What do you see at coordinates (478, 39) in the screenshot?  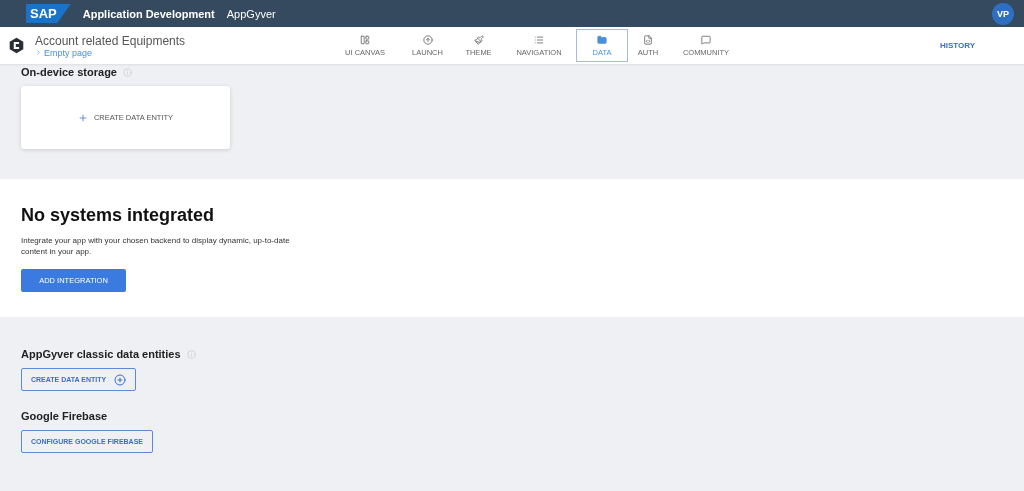 I see `brush-icon` at bounding box center [478, 39].